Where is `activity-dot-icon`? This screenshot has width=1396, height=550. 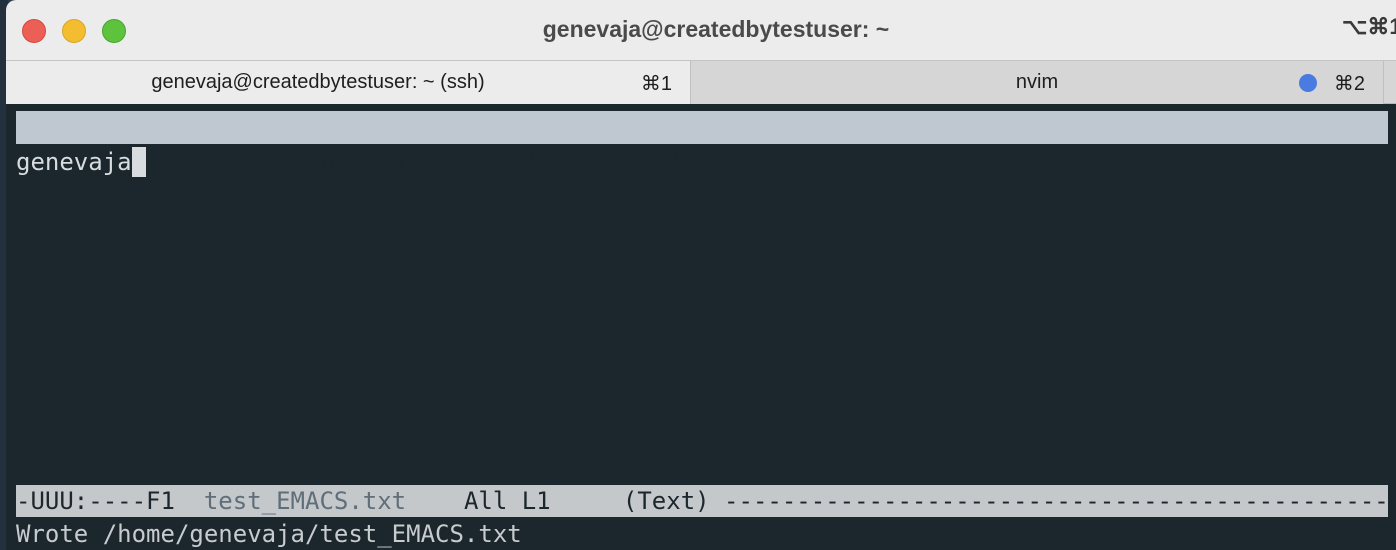 activity-dot-icon is located at coordinates (1308, 83).